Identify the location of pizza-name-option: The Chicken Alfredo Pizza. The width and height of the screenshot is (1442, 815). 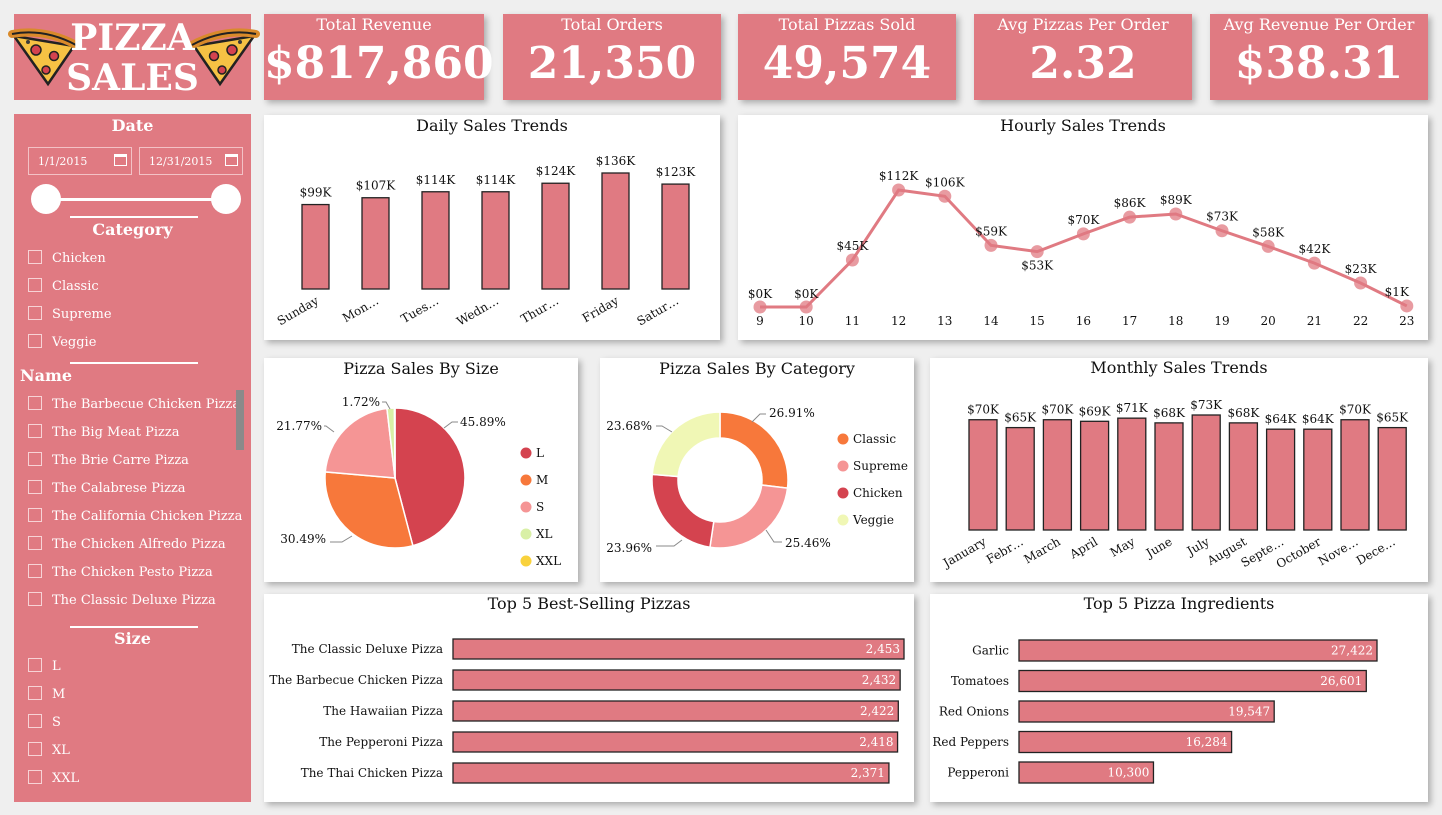
(127, 545).